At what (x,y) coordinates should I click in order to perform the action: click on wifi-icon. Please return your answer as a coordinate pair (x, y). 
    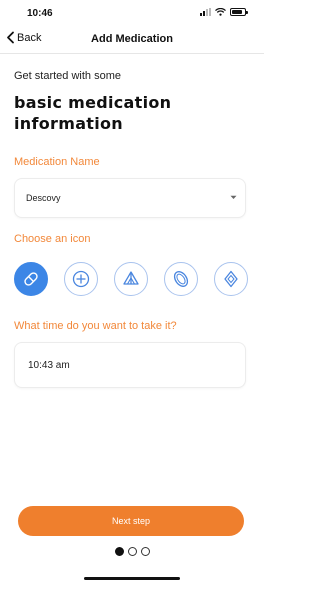
    Looking at the image, I should click on (220, 12).